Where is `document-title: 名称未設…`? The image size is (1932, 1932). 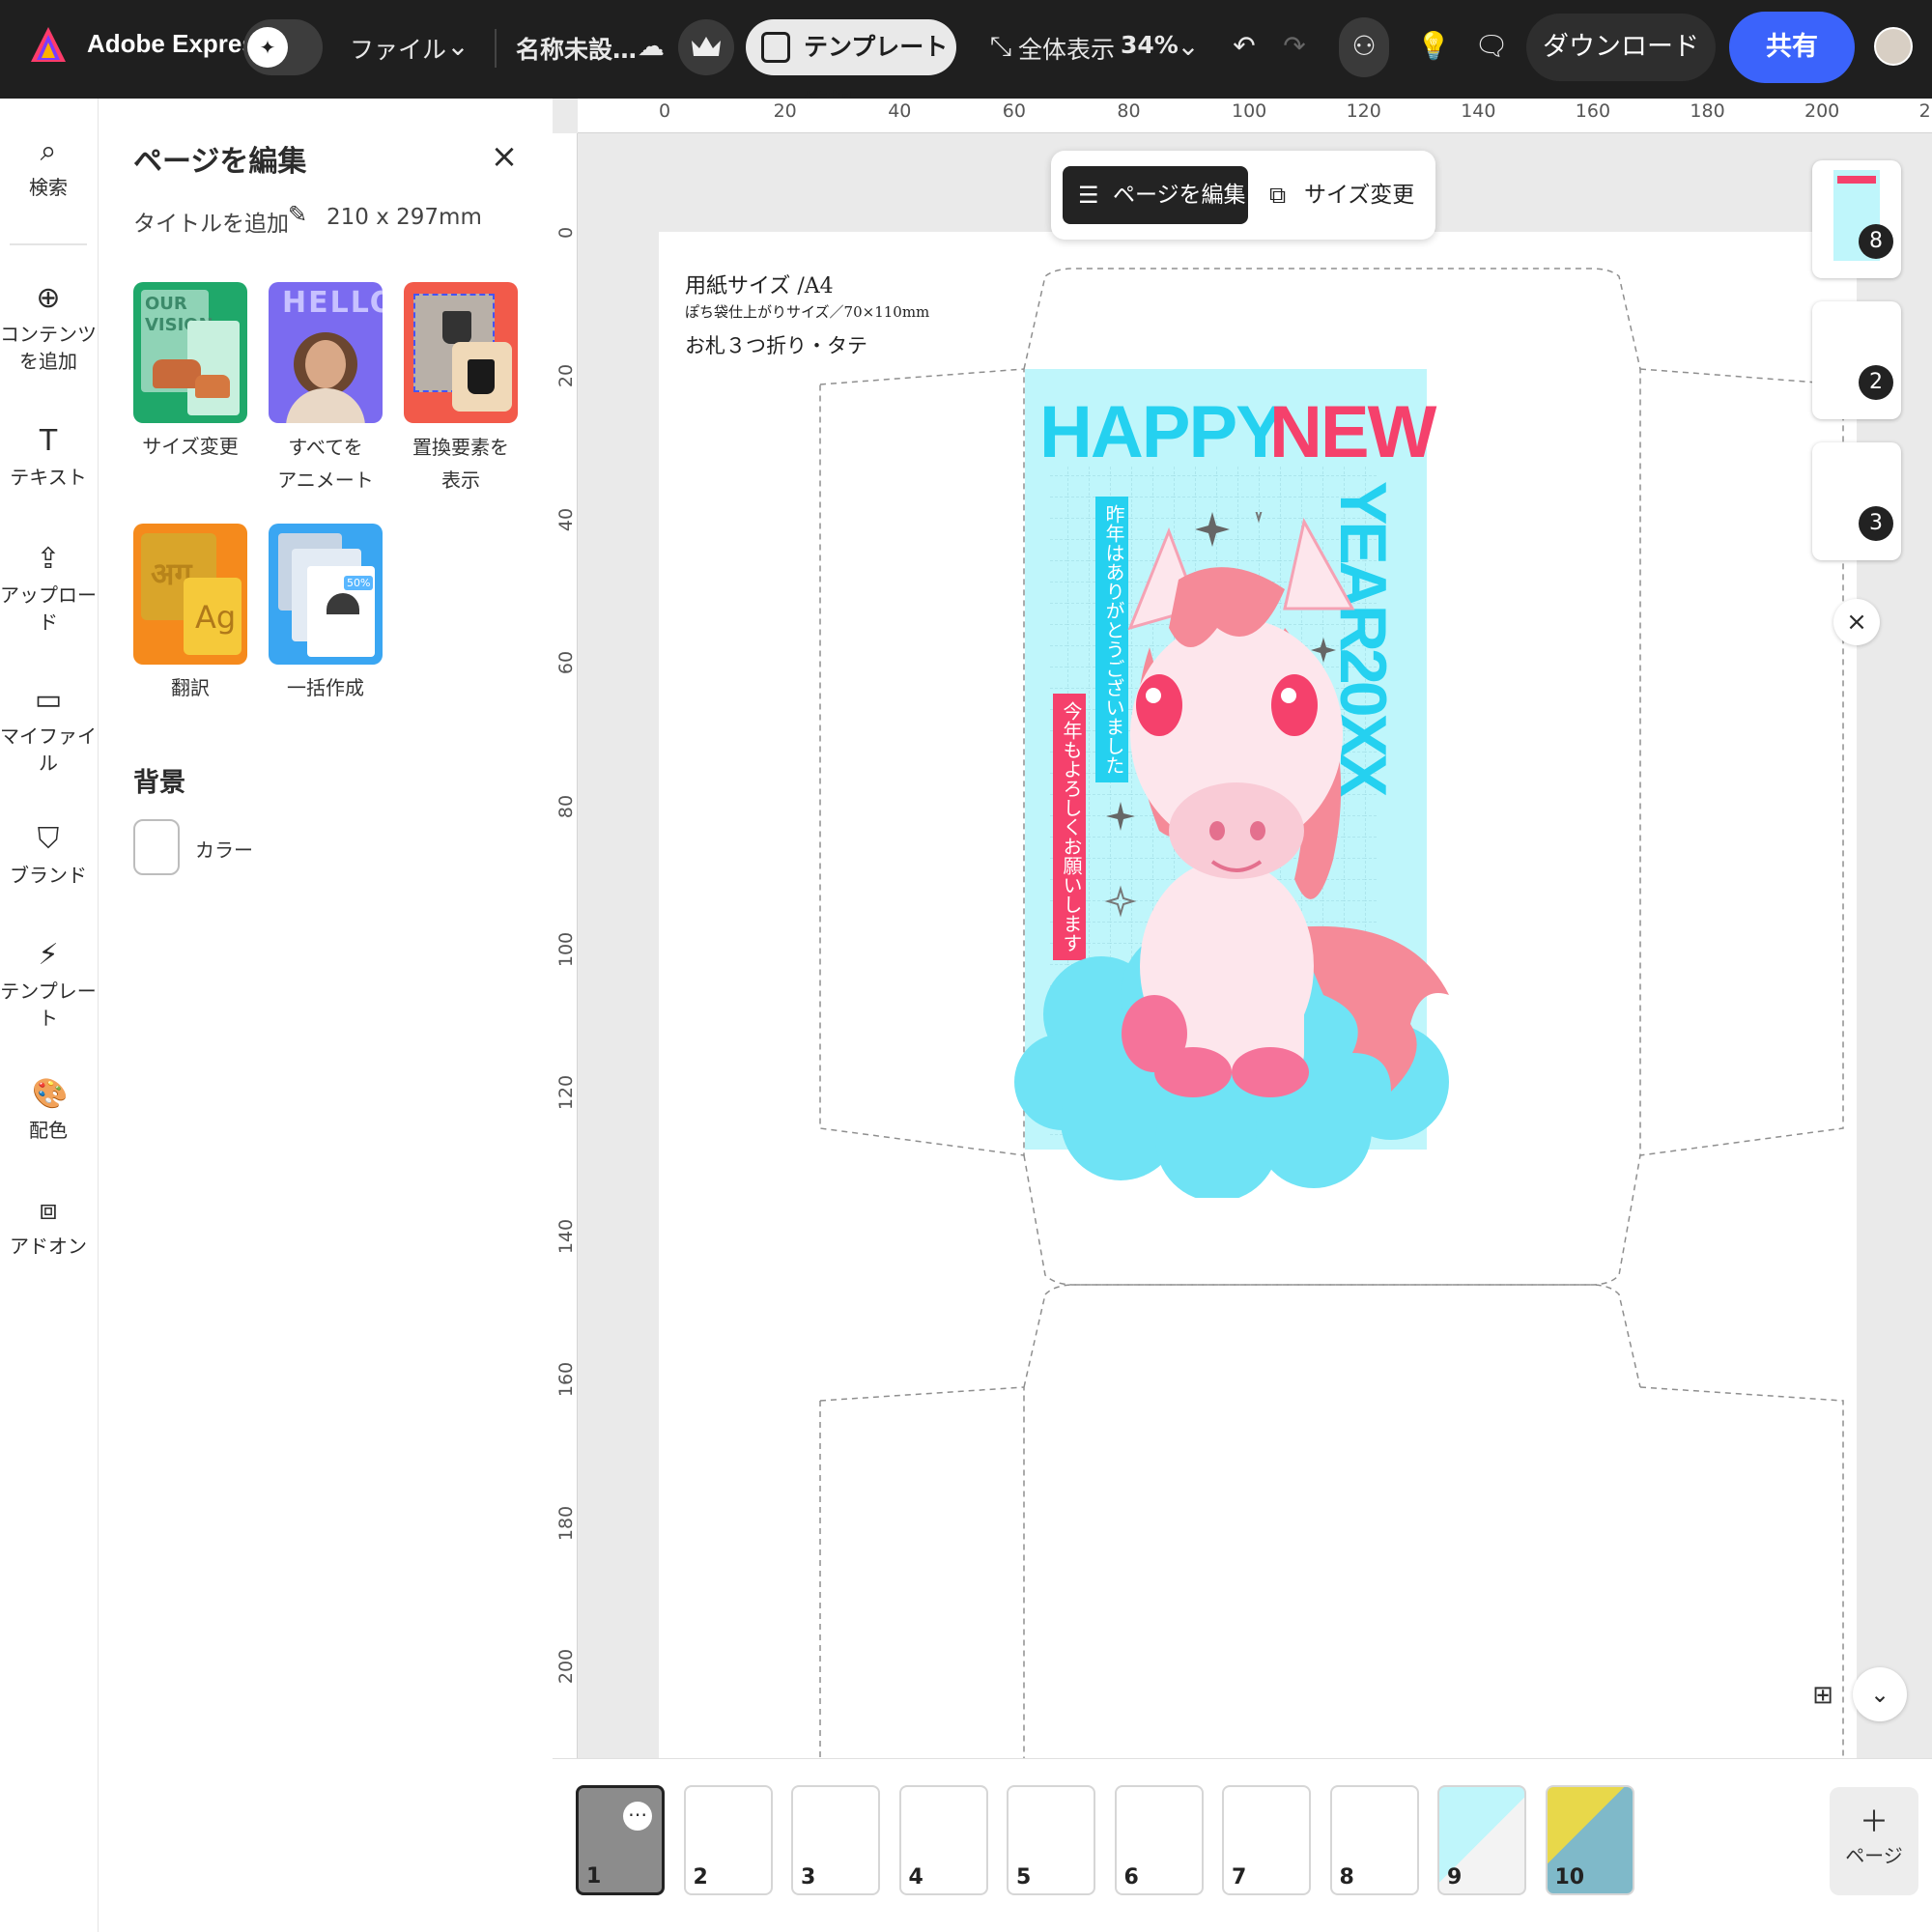 document-title: 名称未設… is located at coordinates (576, 48).